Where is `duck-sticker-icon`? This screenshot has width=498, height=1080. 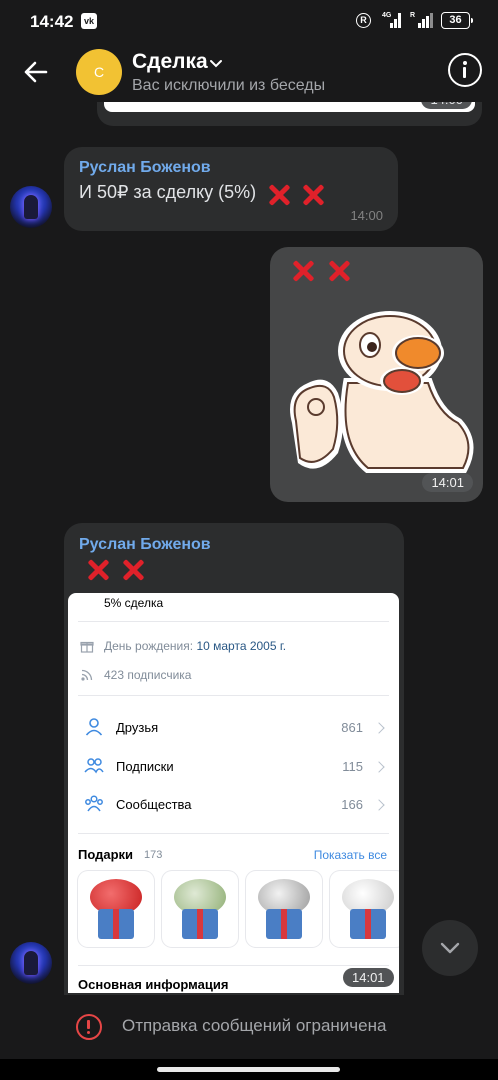 duck-sticker-icon is located at coordinates (382, 392).